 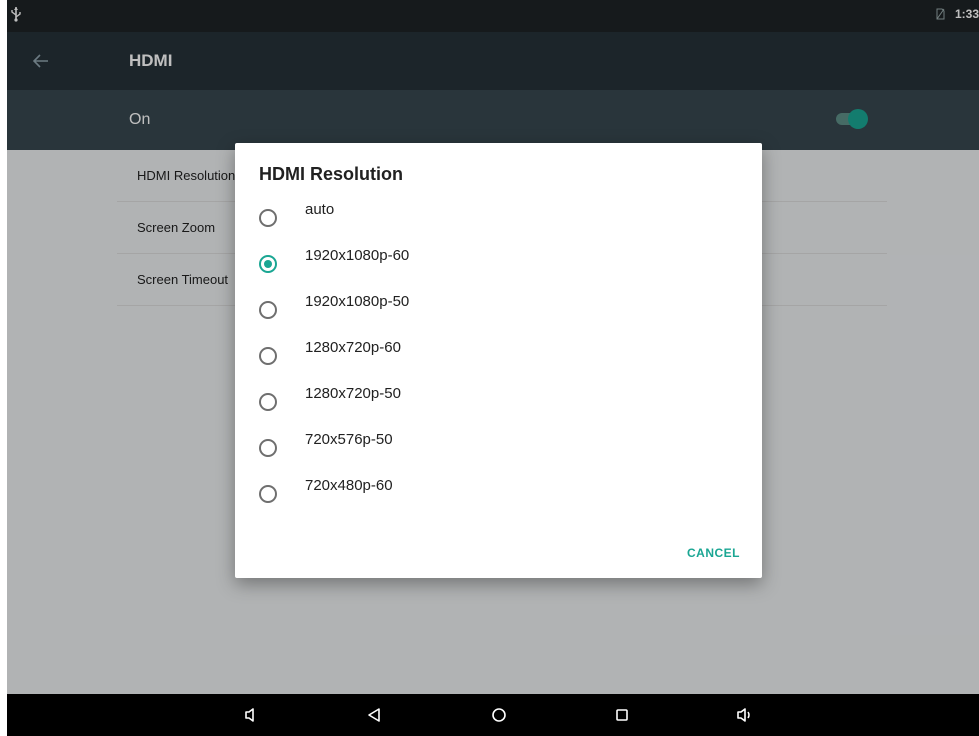 What do you see at coordinates (357, 255) in the screenshot?
I see `option-label: 1920x1080p-60` at bounding box center [357, 255].